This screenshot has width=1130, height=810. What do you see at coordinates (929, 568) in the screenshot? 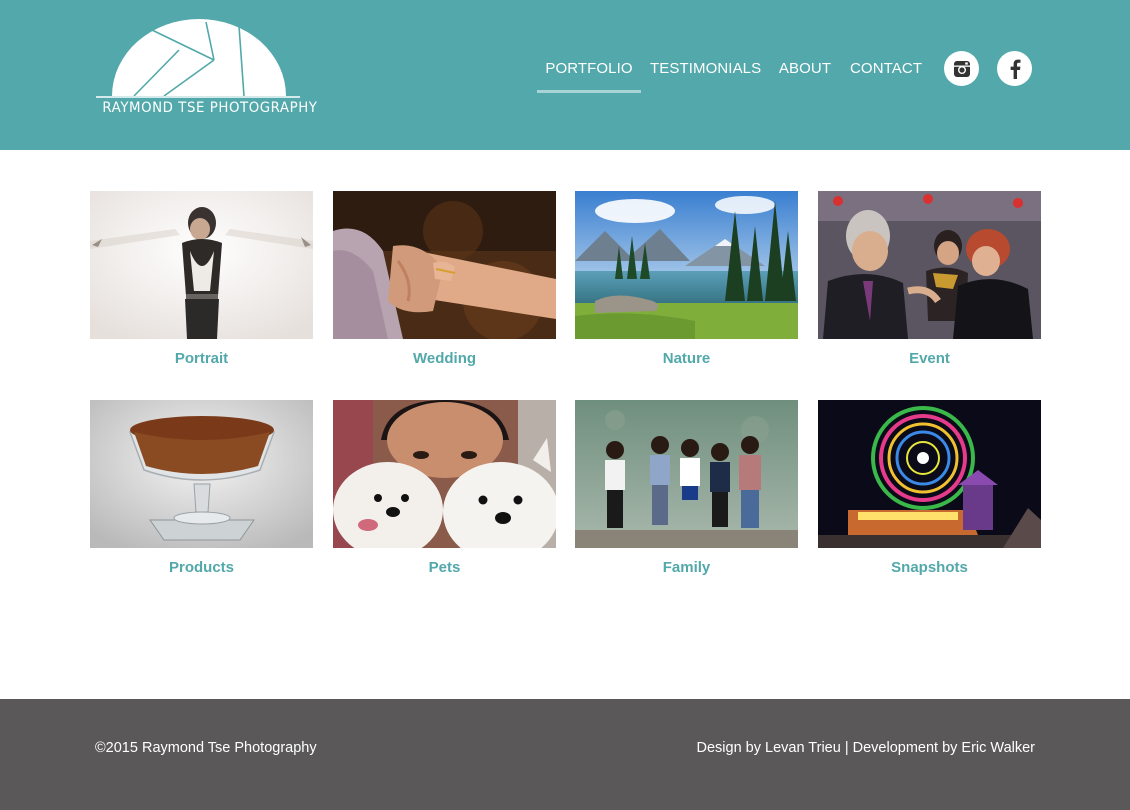
I see `tile-caption: Snapshots` at bounding box center [929, 568].